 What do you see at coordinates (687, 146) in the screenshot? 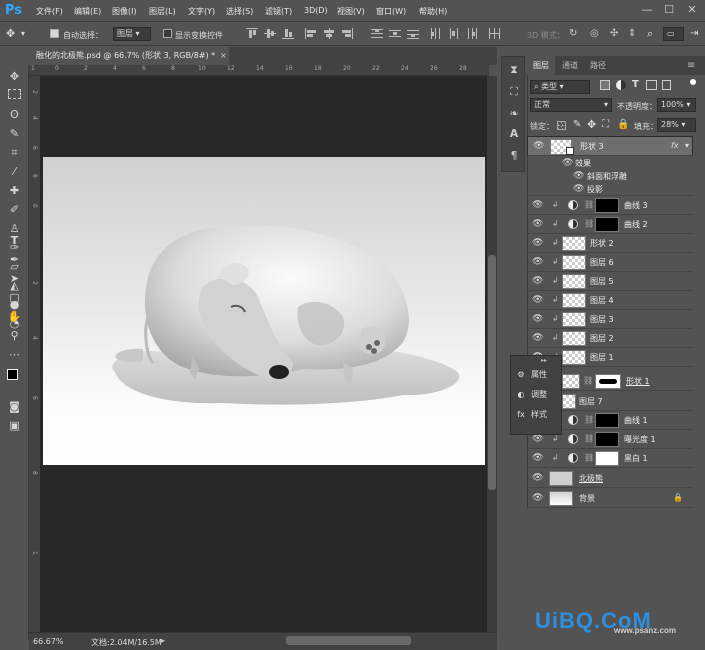
I see `expand-effects-chevron-icon: ▾` at bounding box center [687, 146].